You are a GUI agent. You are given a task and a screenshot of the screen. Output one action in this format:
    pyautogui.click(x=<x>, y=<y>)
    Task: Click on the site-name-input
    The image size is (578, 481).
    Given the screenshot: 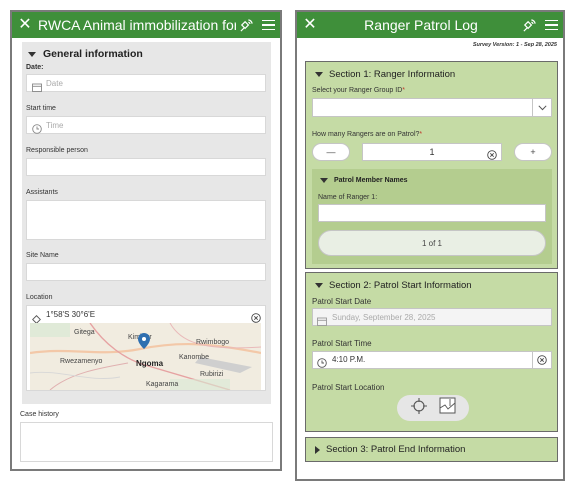 What is the action you would take?
    pyautogui.click(x=146, y=272)
    